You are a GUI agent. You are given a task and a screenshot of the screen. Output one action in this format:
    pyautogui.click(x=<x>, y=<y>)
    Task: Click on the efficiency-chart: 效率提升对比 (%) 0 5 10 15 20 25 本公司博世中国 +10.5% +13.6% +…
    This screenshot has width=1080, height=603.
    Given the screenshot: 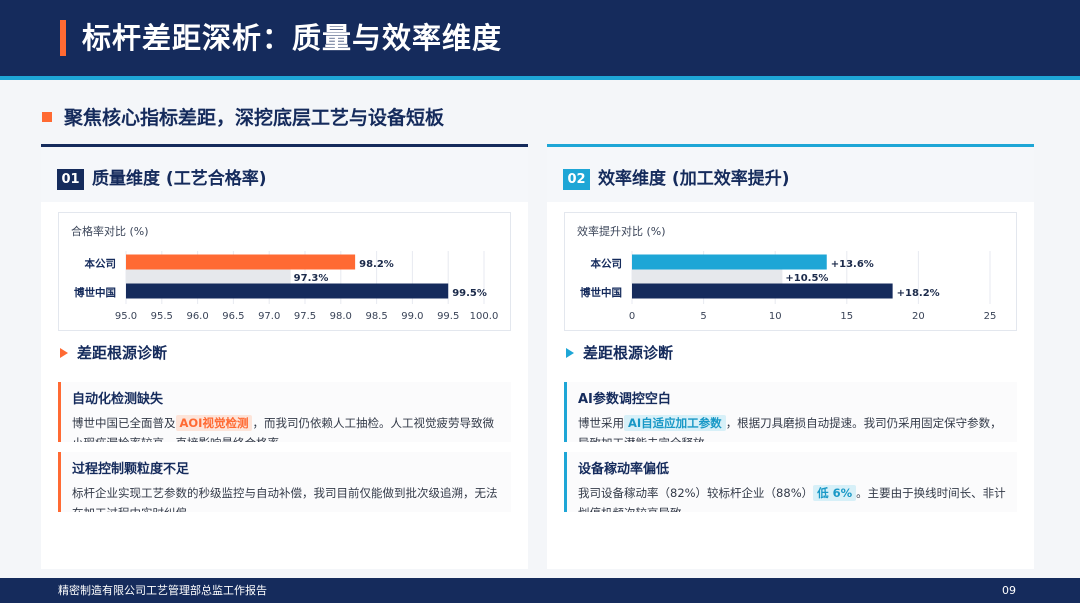 What is the action you would take?
    pyautogui.click(x=790, y=271)
    